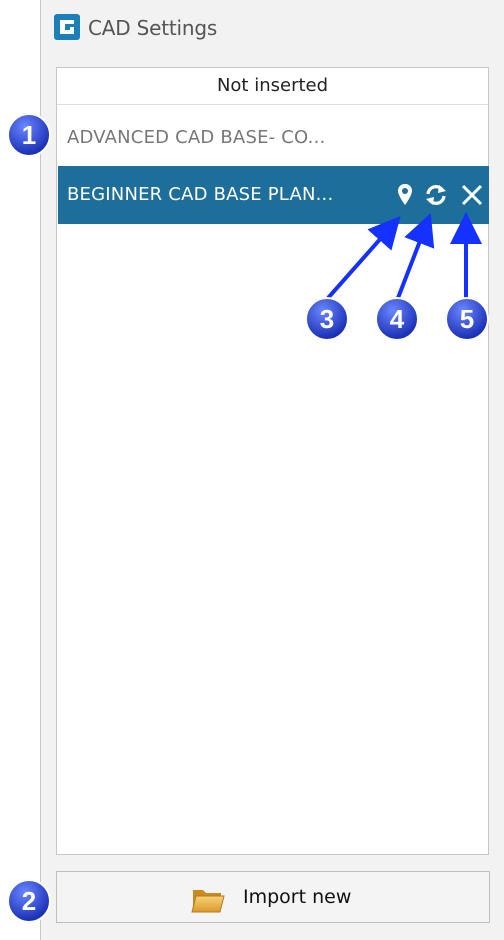 The height and width of the screenshot is (940, 504). I want to click on import-new-label: Import new, so click(297, 897).